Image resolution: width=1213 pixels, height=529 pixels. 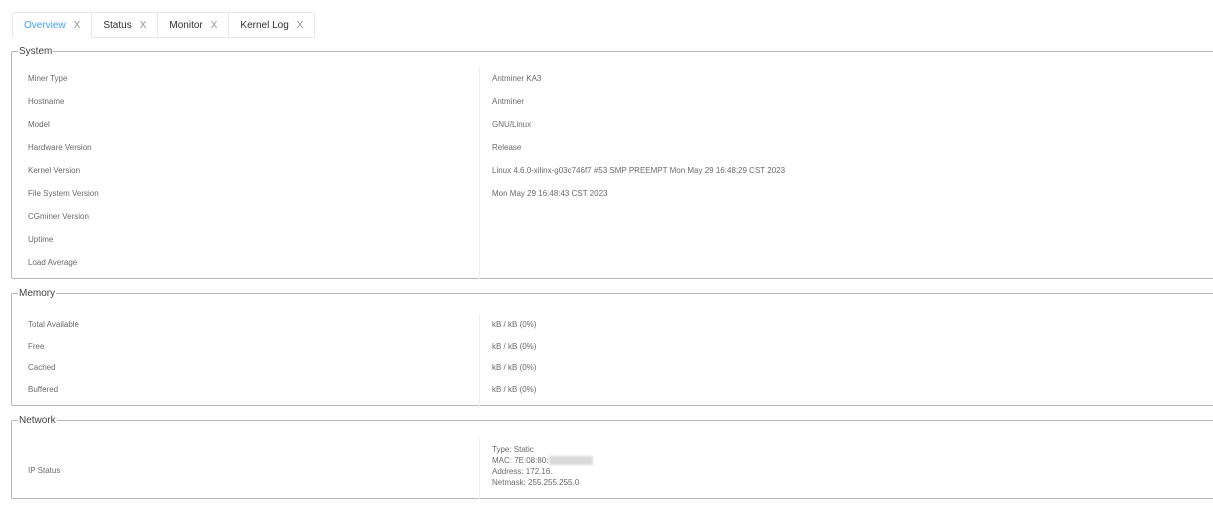 I want to click on section-title: Network, so click(x=37, y=420).